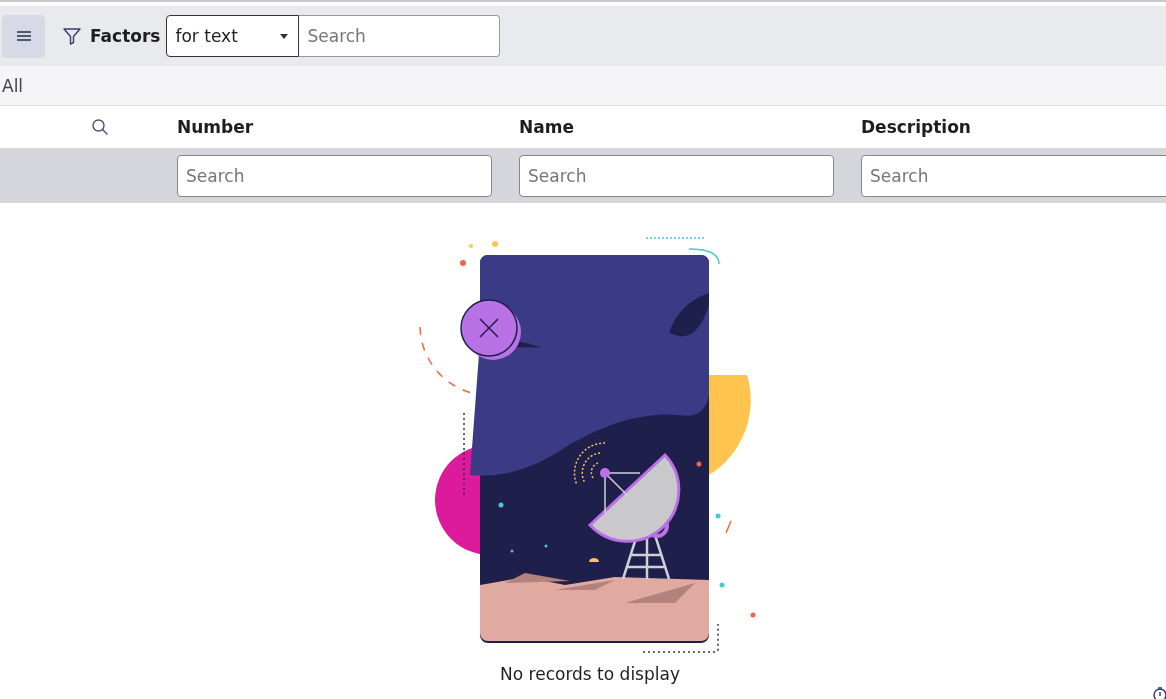 Image resolution: width=1166 pixels, height=699 pixels. Describe the element at coordinates (100, 127) in the screenshot. I see `search-icon` at that location.